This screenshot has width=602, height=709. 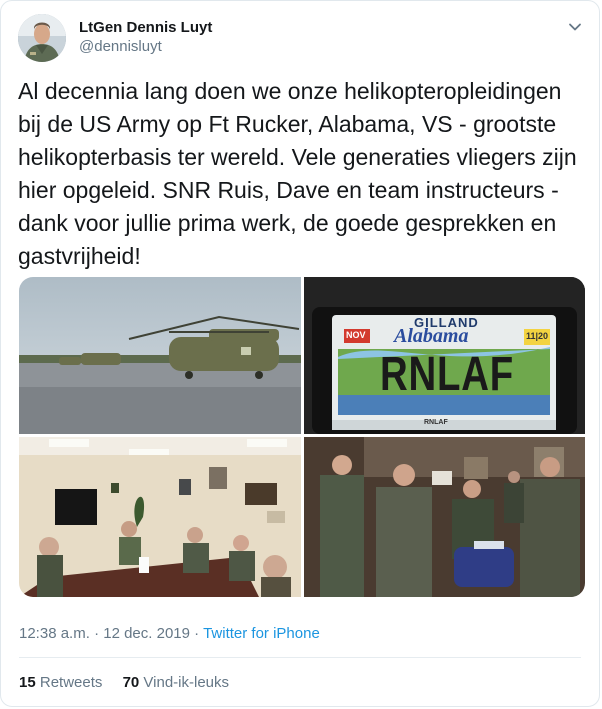 I want to click on avatar, so click(x=42, y=38).